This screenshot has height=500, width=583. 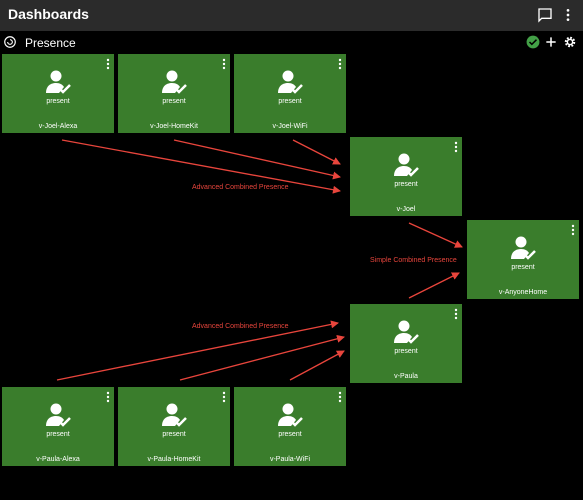 I want to click on tile-v-joel: present v-Joel, so click(x=406, y=176).